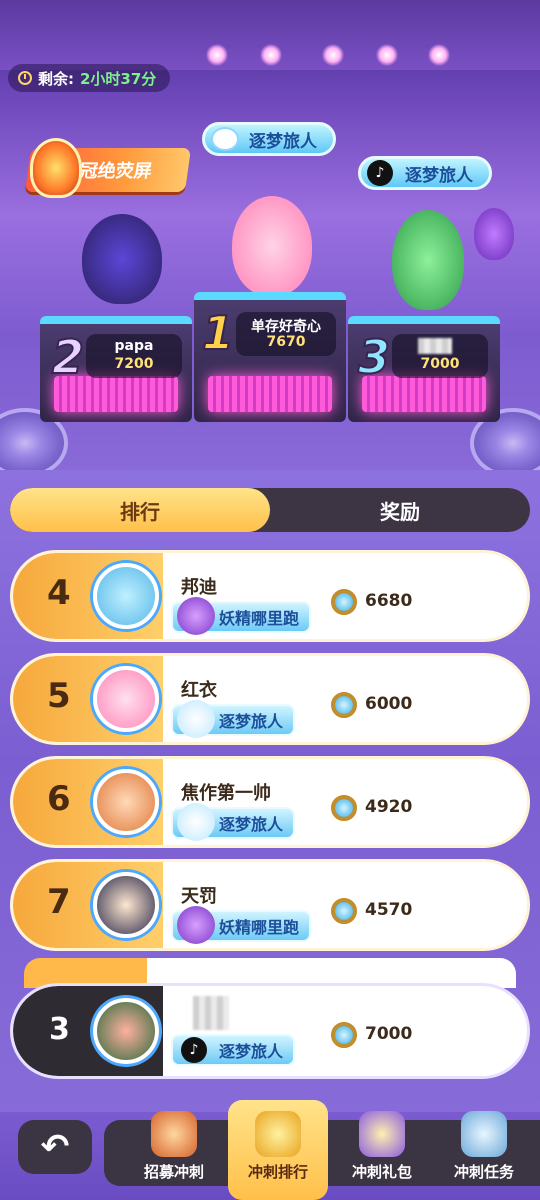 The width and height of the screenshot is (540, 1200). What do you see at coordinates (277, 1172) in the screenshot?
I see `nav-label: 冲刺排行` at bounding box center [277, 1172].